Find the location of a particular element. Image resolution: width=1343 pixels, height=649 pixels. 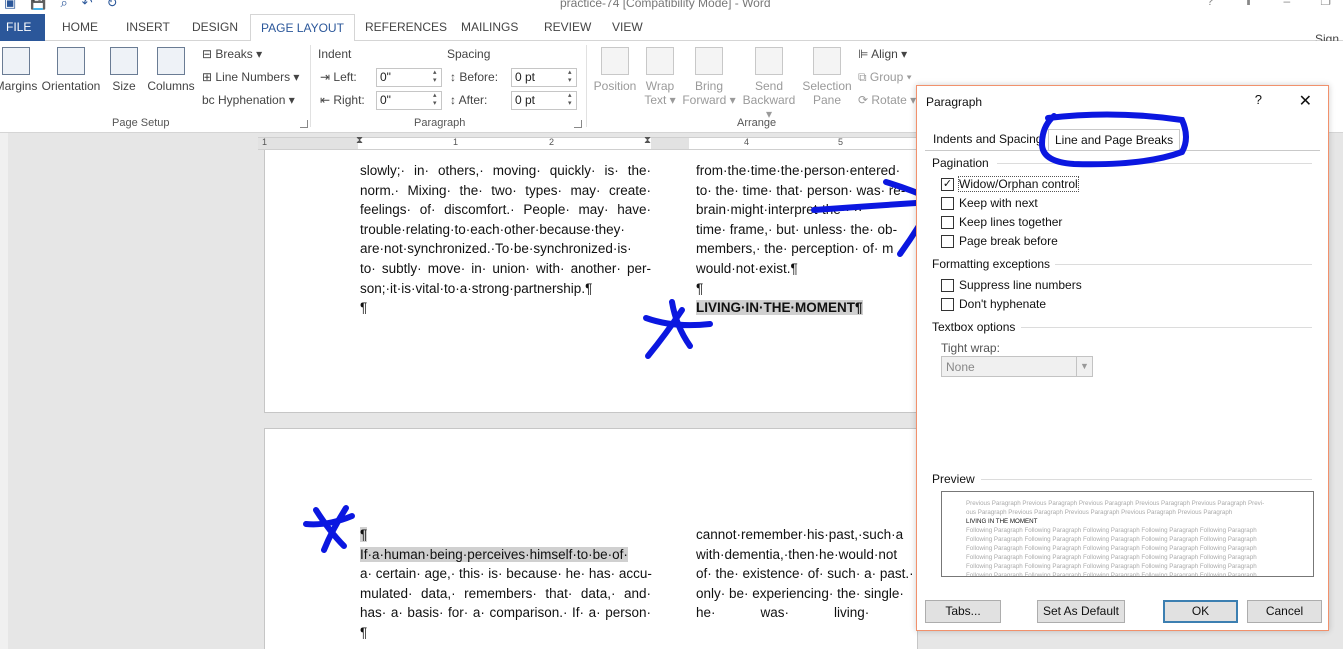

tab-file: FILE is located at coordinates (22, 27).